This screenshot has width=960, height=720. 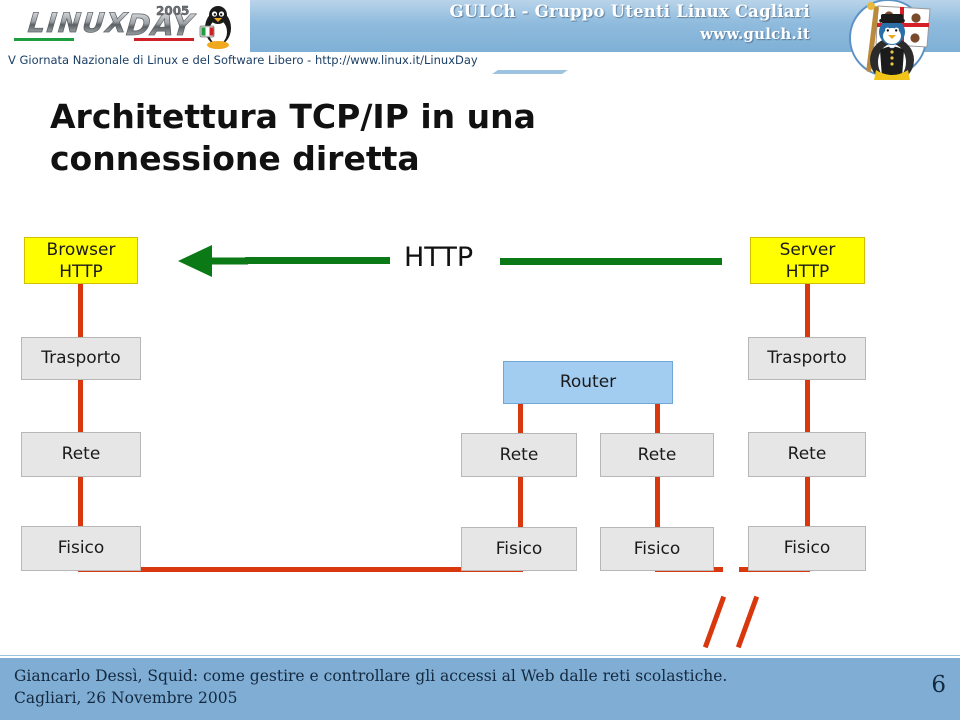 I want to click on node-server-http-label: Server HTTP, so click(x=807, y=260).